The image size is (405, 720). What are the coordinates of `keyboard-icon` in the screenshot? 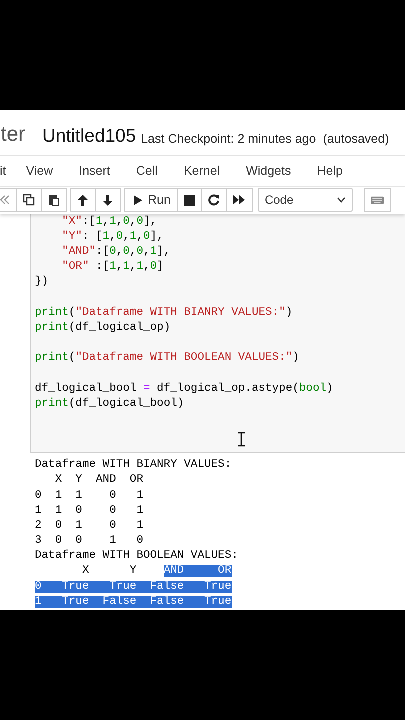 It's located at (377, 200).